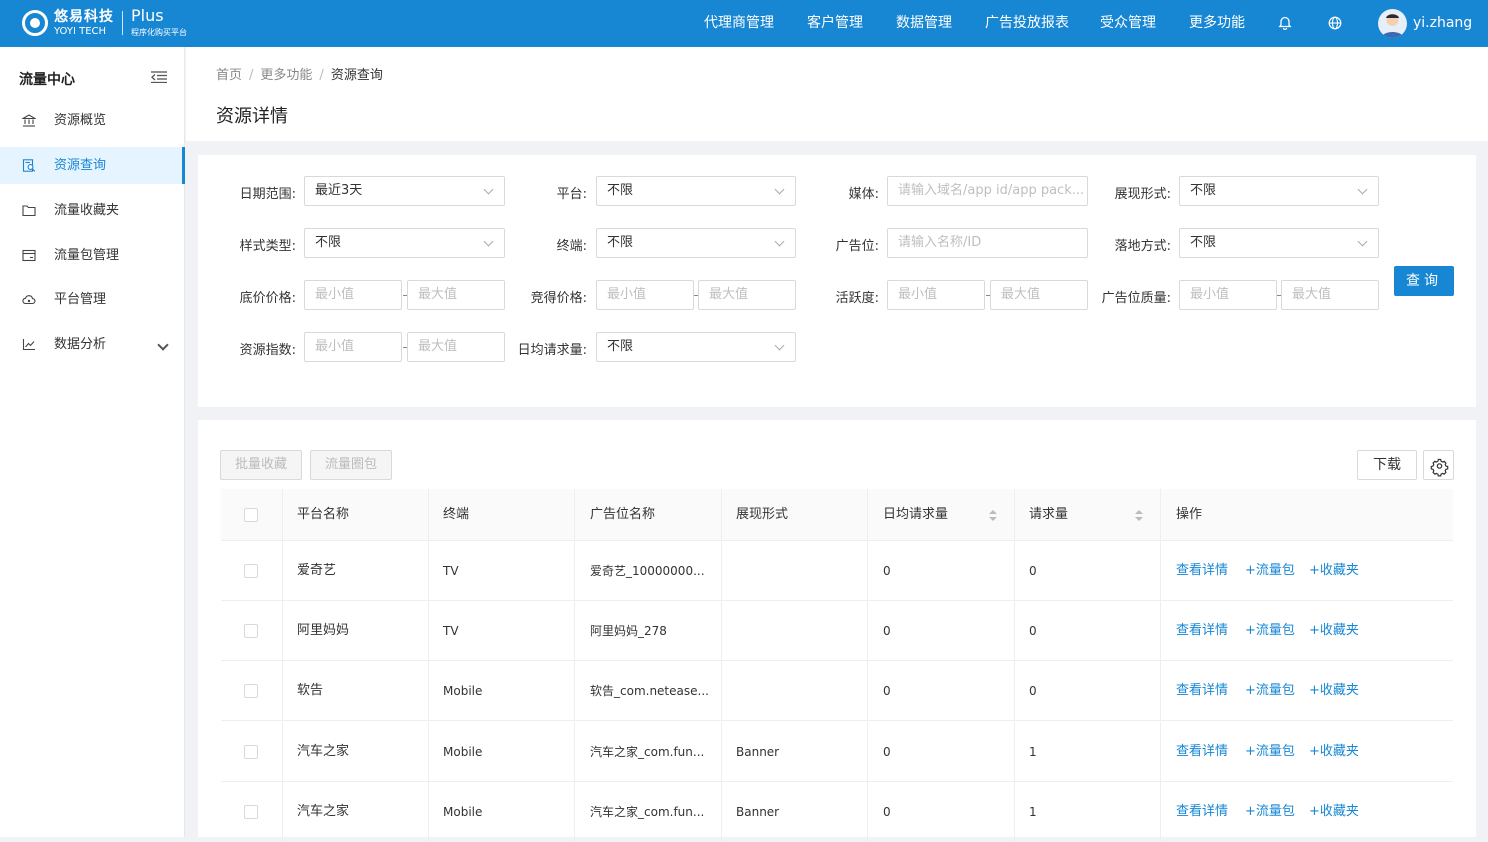 The image size is (1488, 842). I want to click on resource-index-min-input: 最小值, so click(353, 347).